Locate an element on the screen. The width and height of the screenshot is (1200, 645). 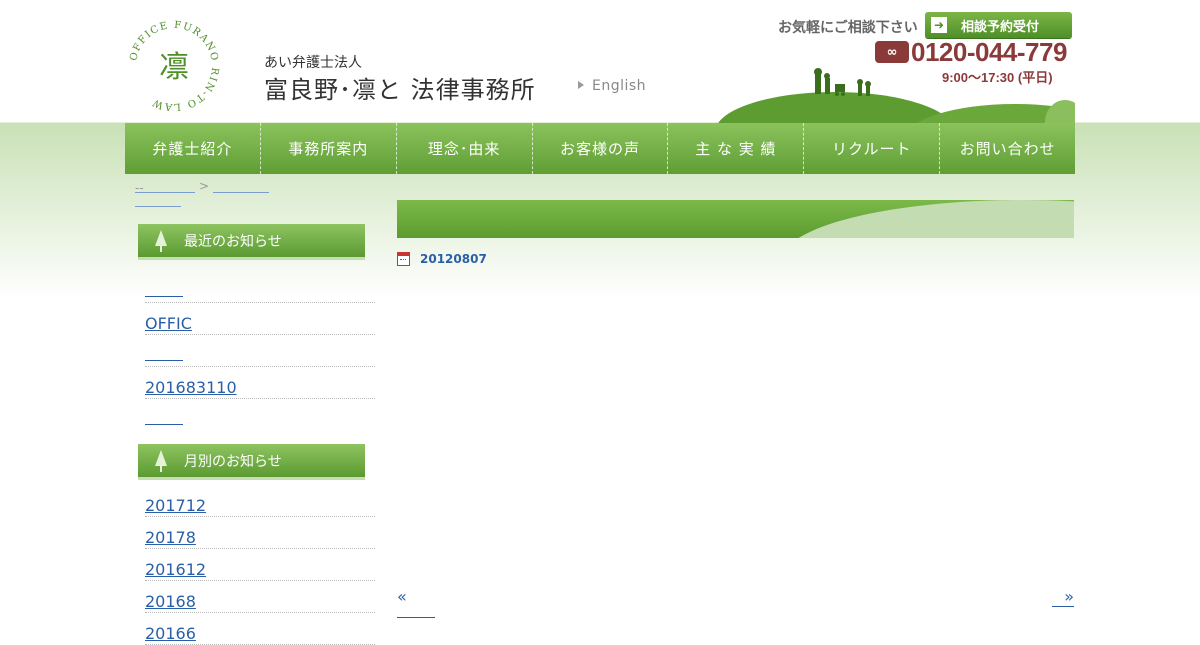
recent-news-link: OFFIC is located at coordinates (168, 323).